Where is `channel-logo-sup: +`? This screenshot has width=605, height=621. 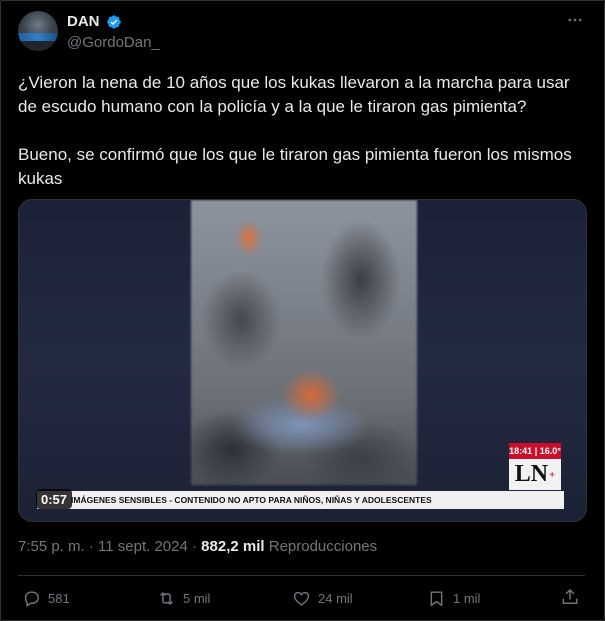 channel-logo-sup: + is located at coordinates (552, 474).